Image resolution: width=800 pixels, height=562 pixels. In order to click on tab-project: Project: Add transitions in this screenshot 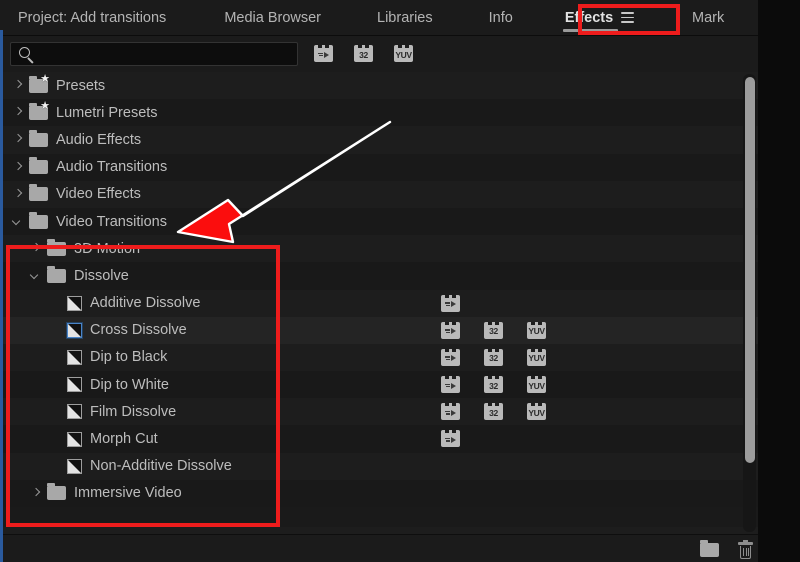, I will do `click(92, 18)`.